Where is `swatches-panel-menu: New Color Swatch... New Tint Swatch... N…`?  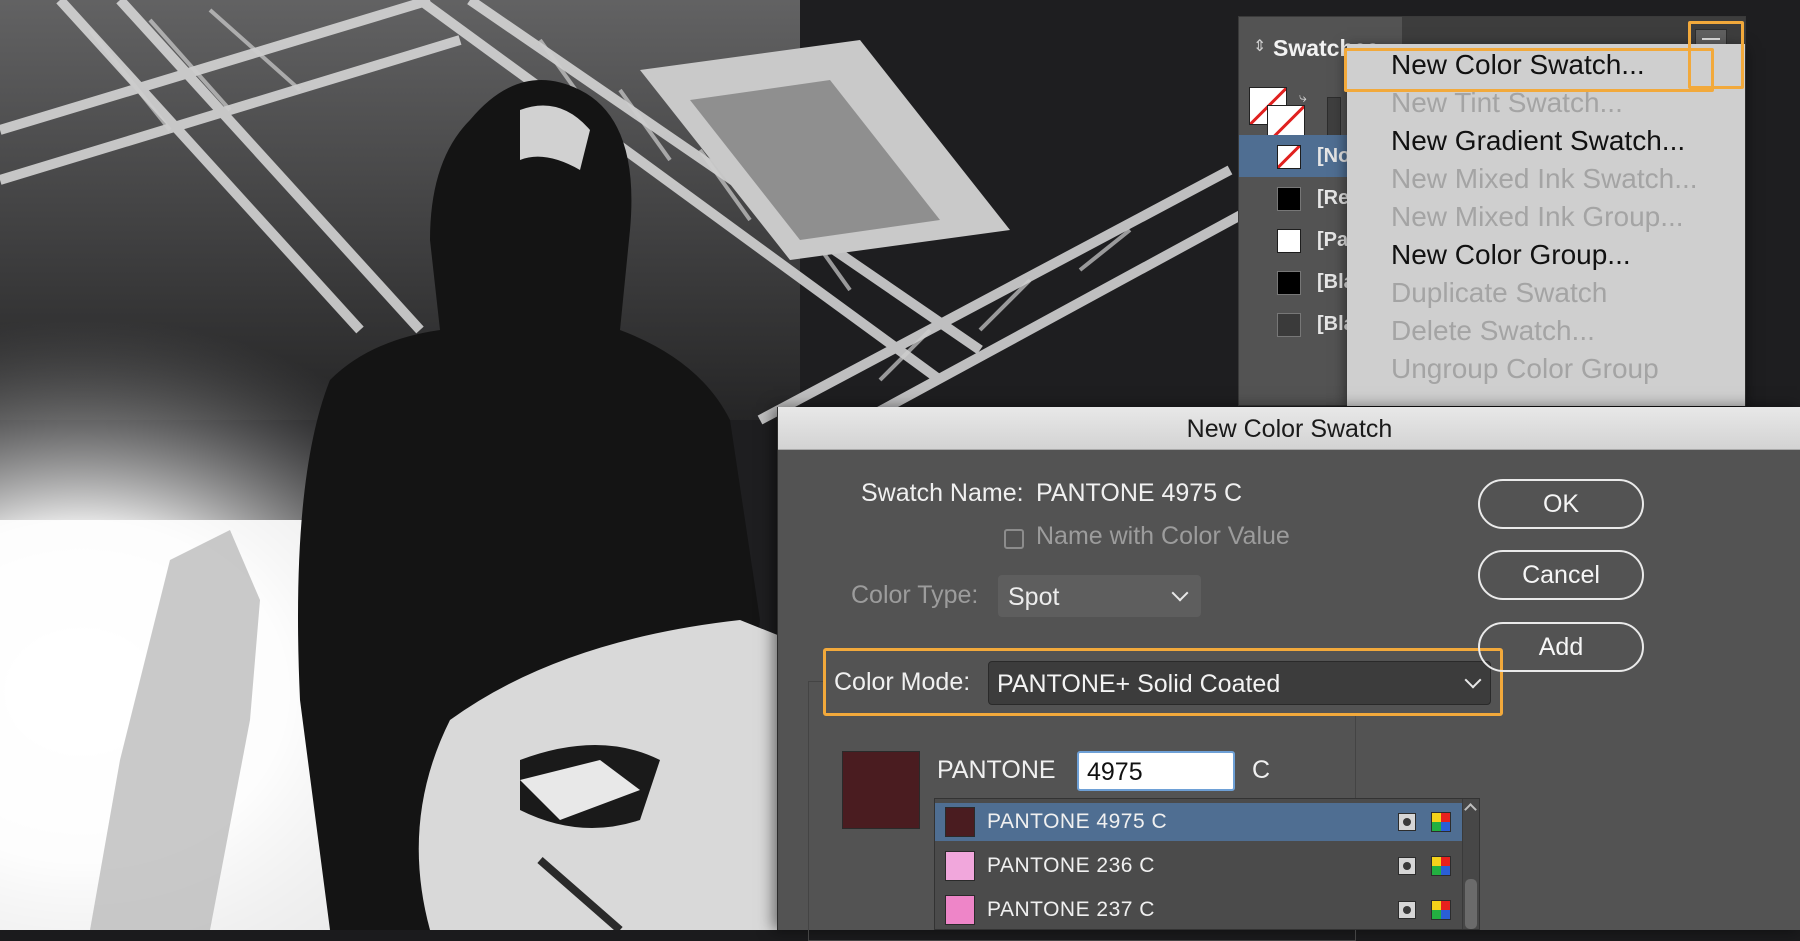 swatches-panel-menu: New Color Swatch... New Tint Swatch... N… is located at coordinates (1546, 225).